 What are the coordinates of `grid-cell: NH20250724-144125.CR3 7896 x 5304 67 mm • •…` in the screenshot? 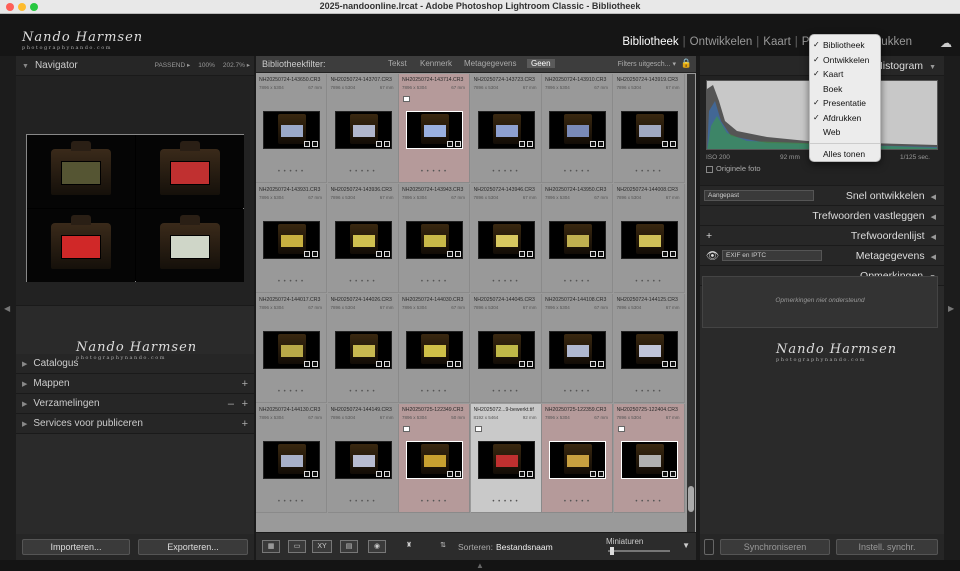 It's located at (649, 348).